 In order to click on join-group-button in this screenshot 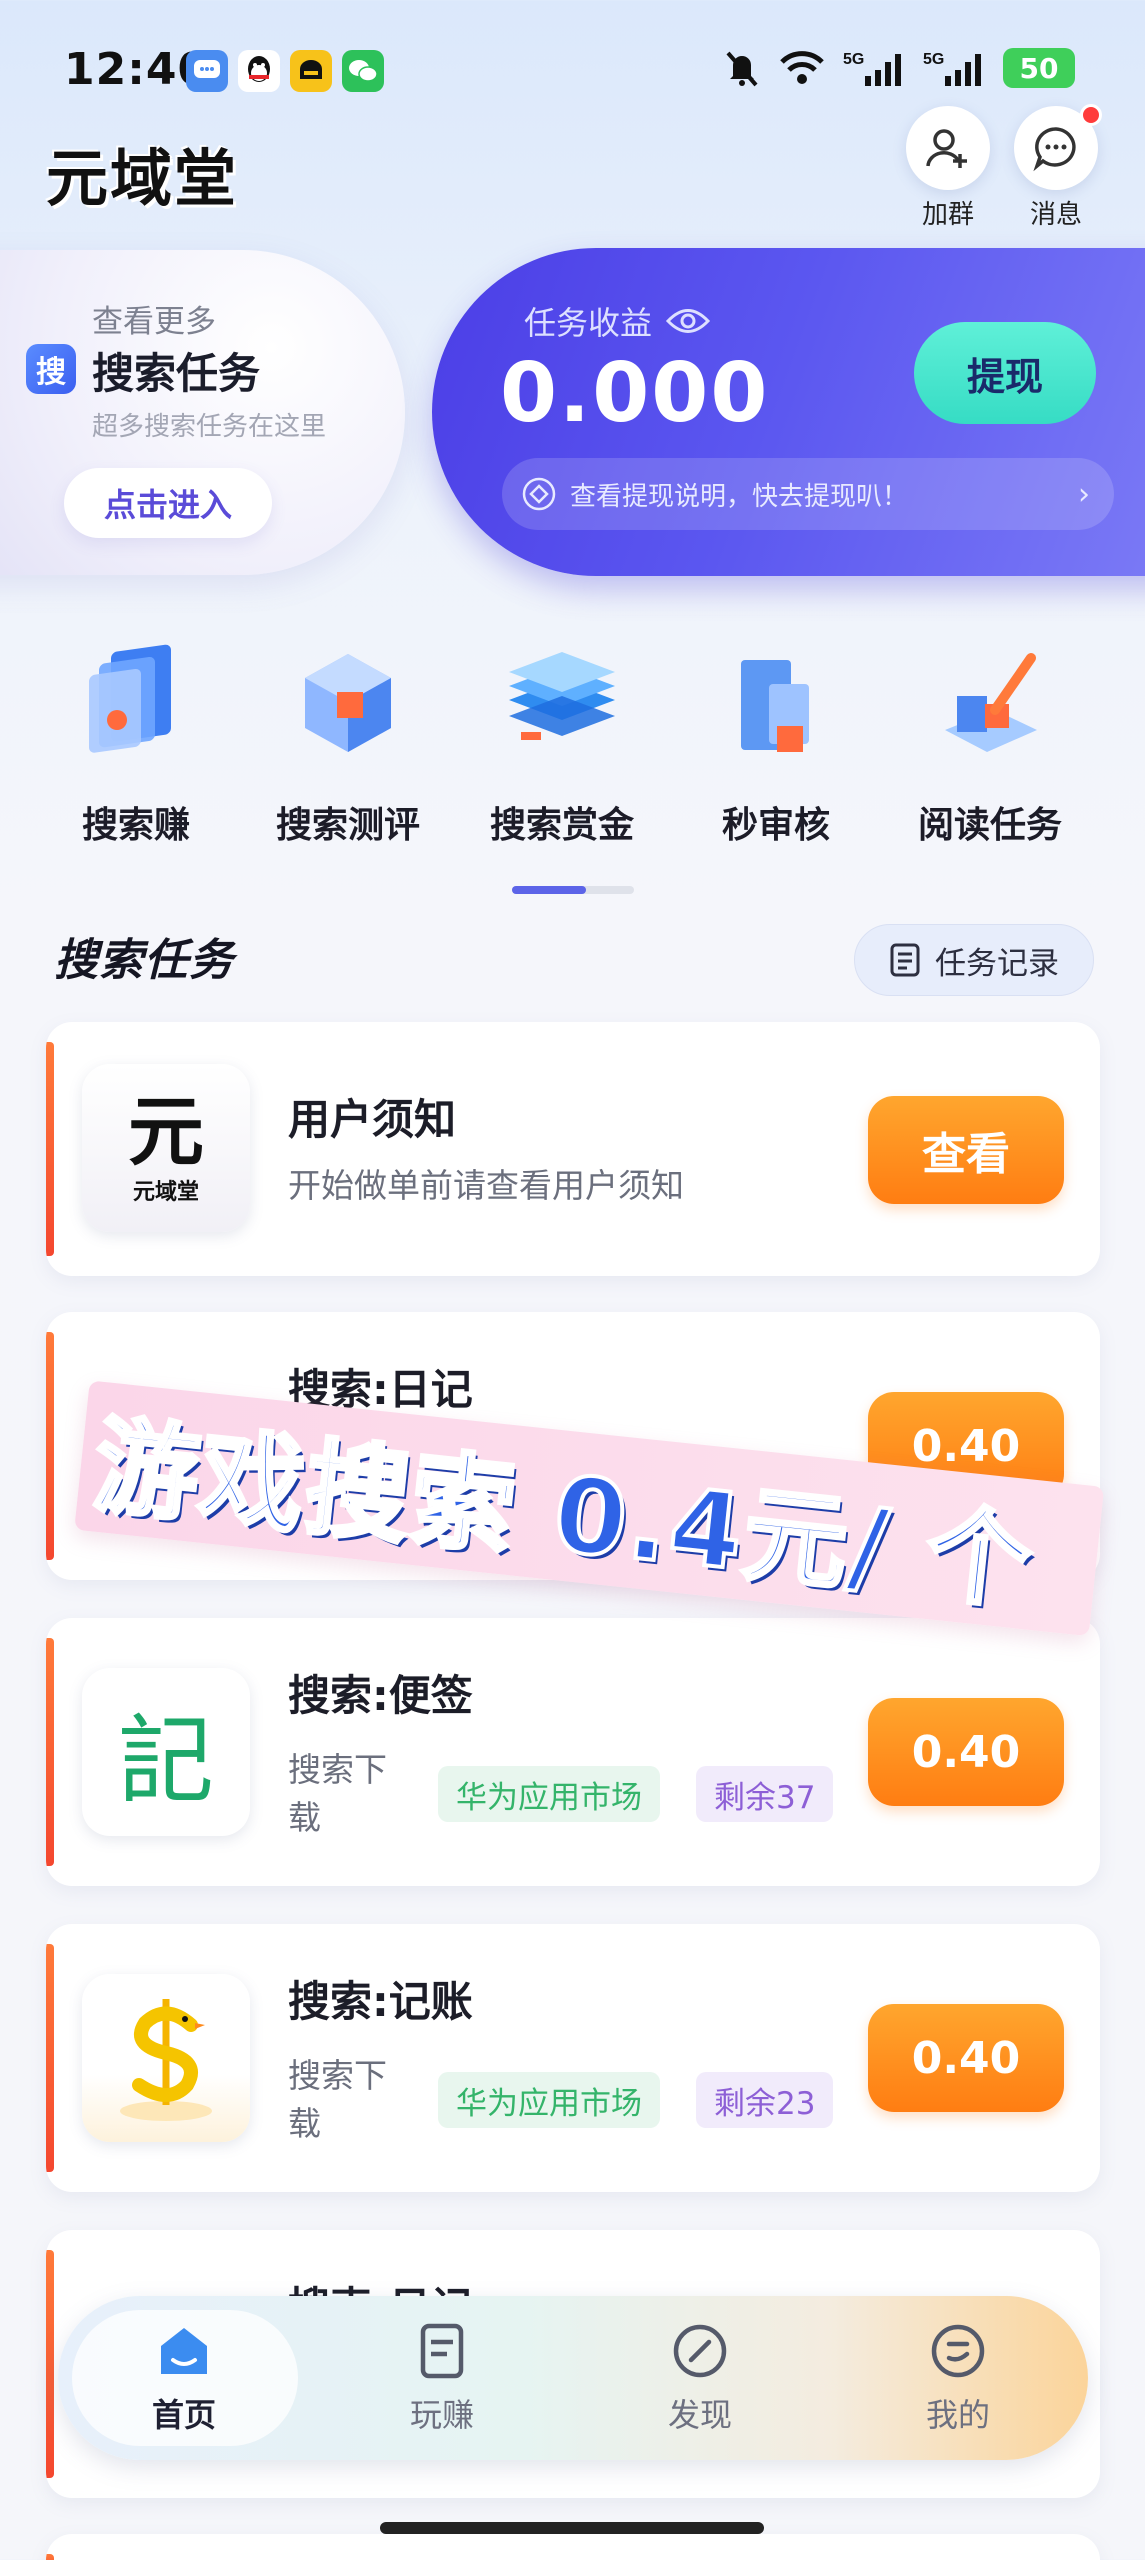, I will do `click(948, 148)`.